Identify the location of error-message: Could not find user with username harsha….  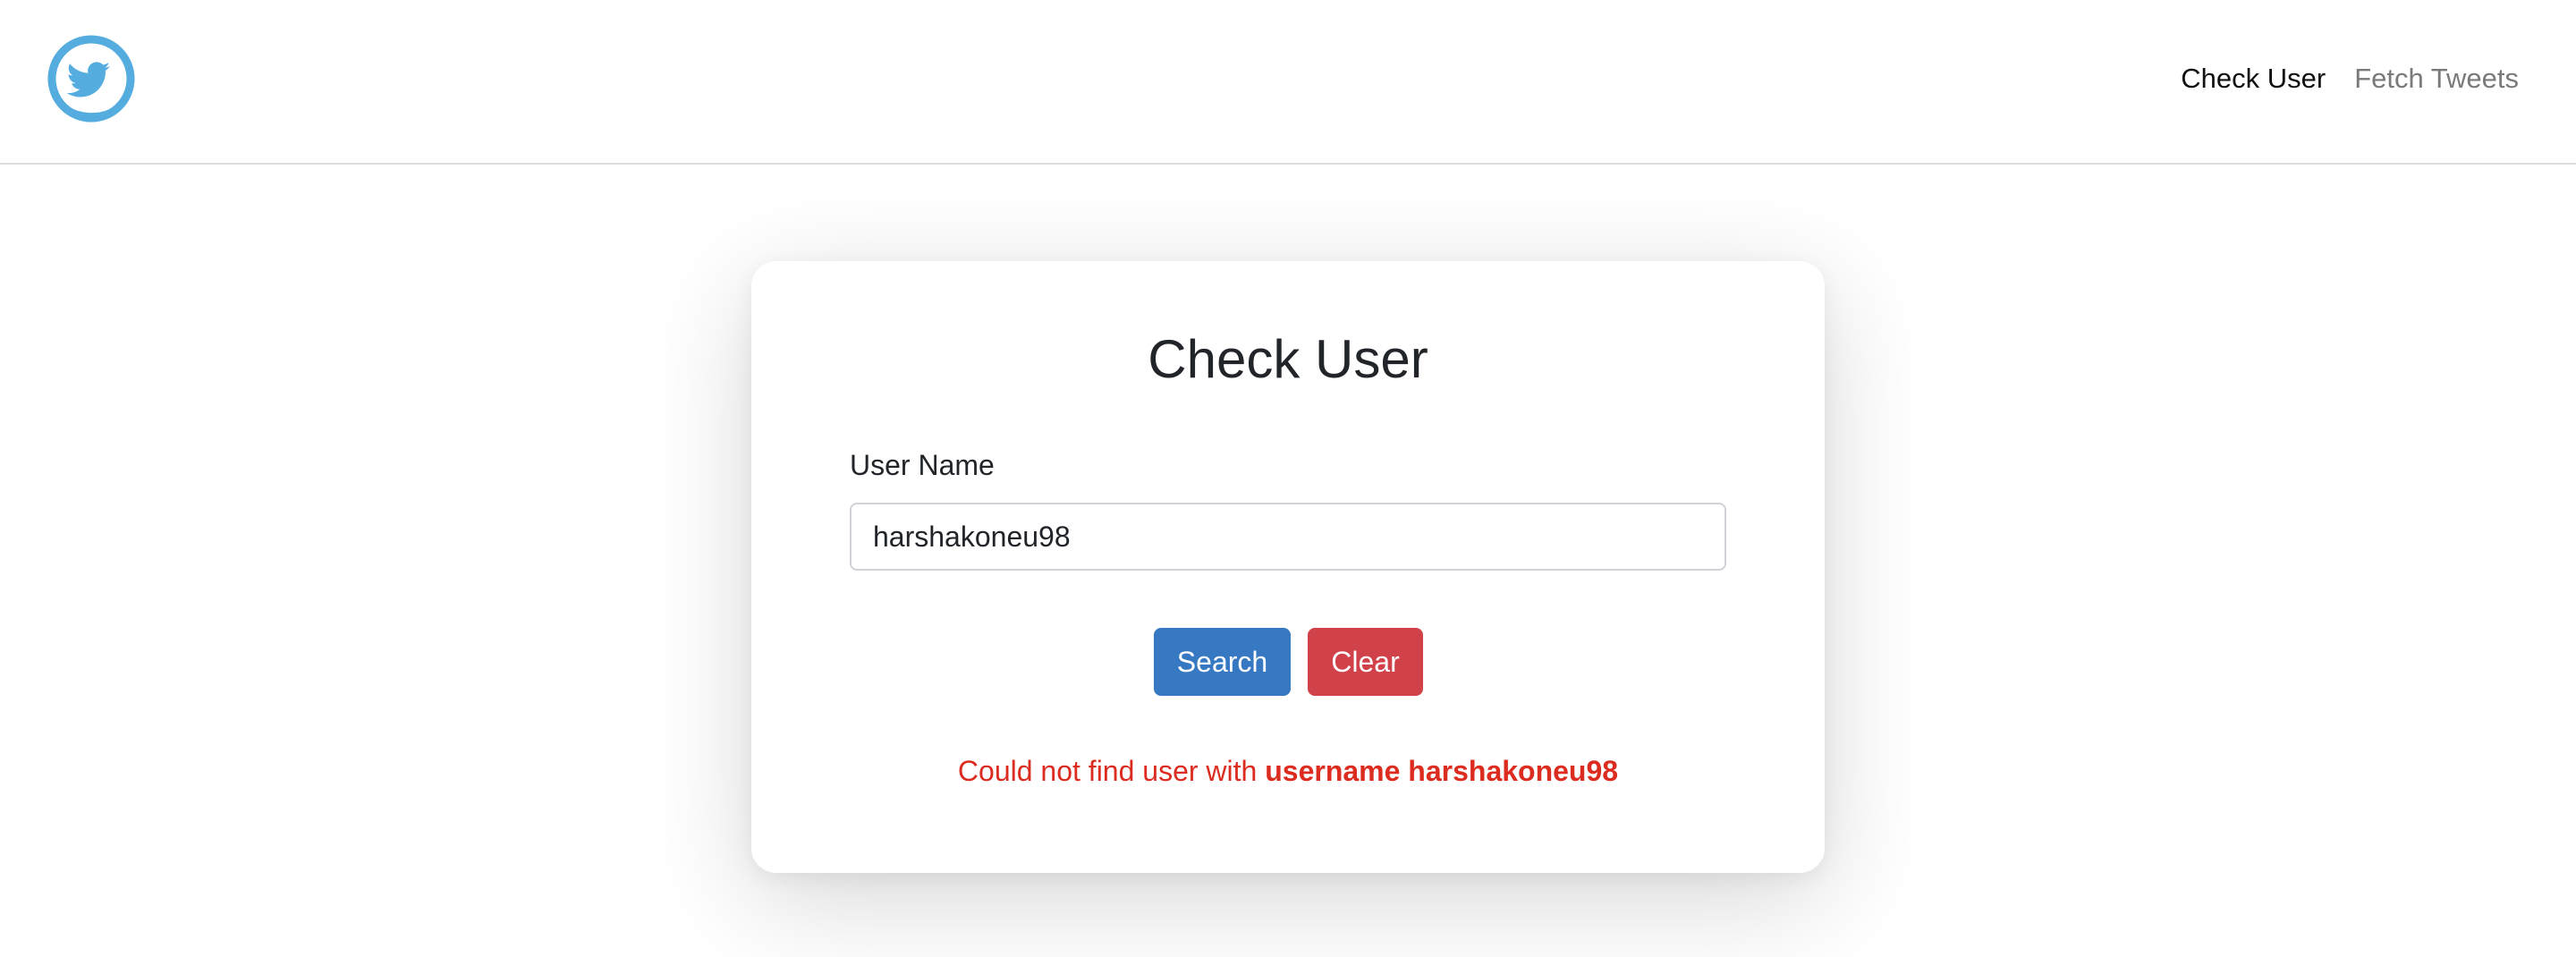
(1288, 771).